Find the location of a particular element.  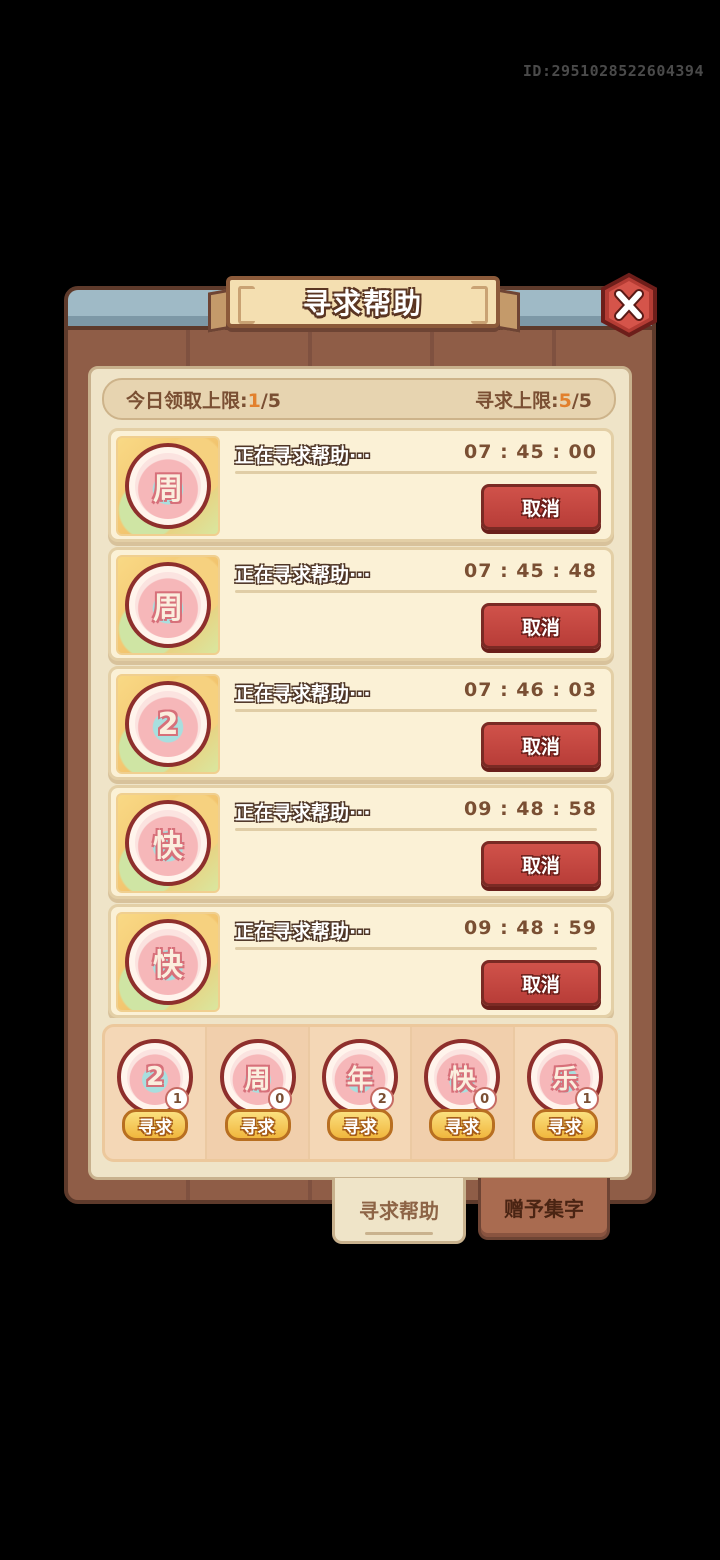

collection-slot: 周 0 寻求 is located at coordinates (258, 1093).